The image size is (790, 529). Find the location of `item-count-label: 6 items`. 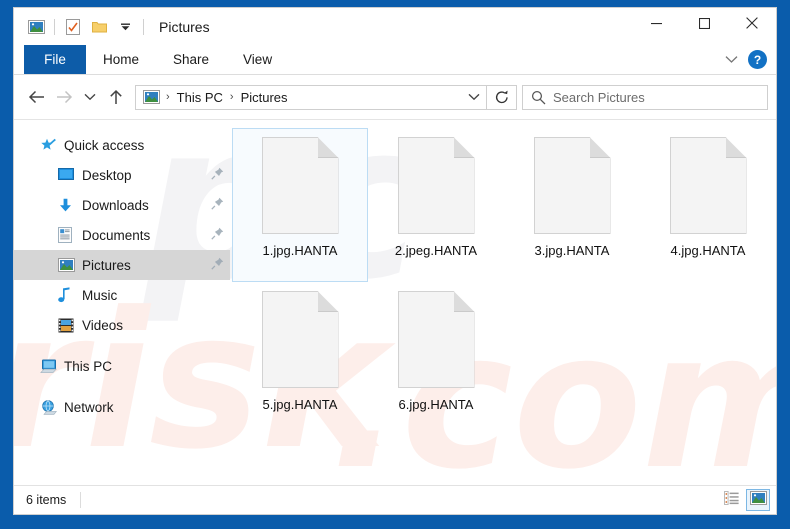

item-count-label: 6 items is located at coordinates (46, 500).